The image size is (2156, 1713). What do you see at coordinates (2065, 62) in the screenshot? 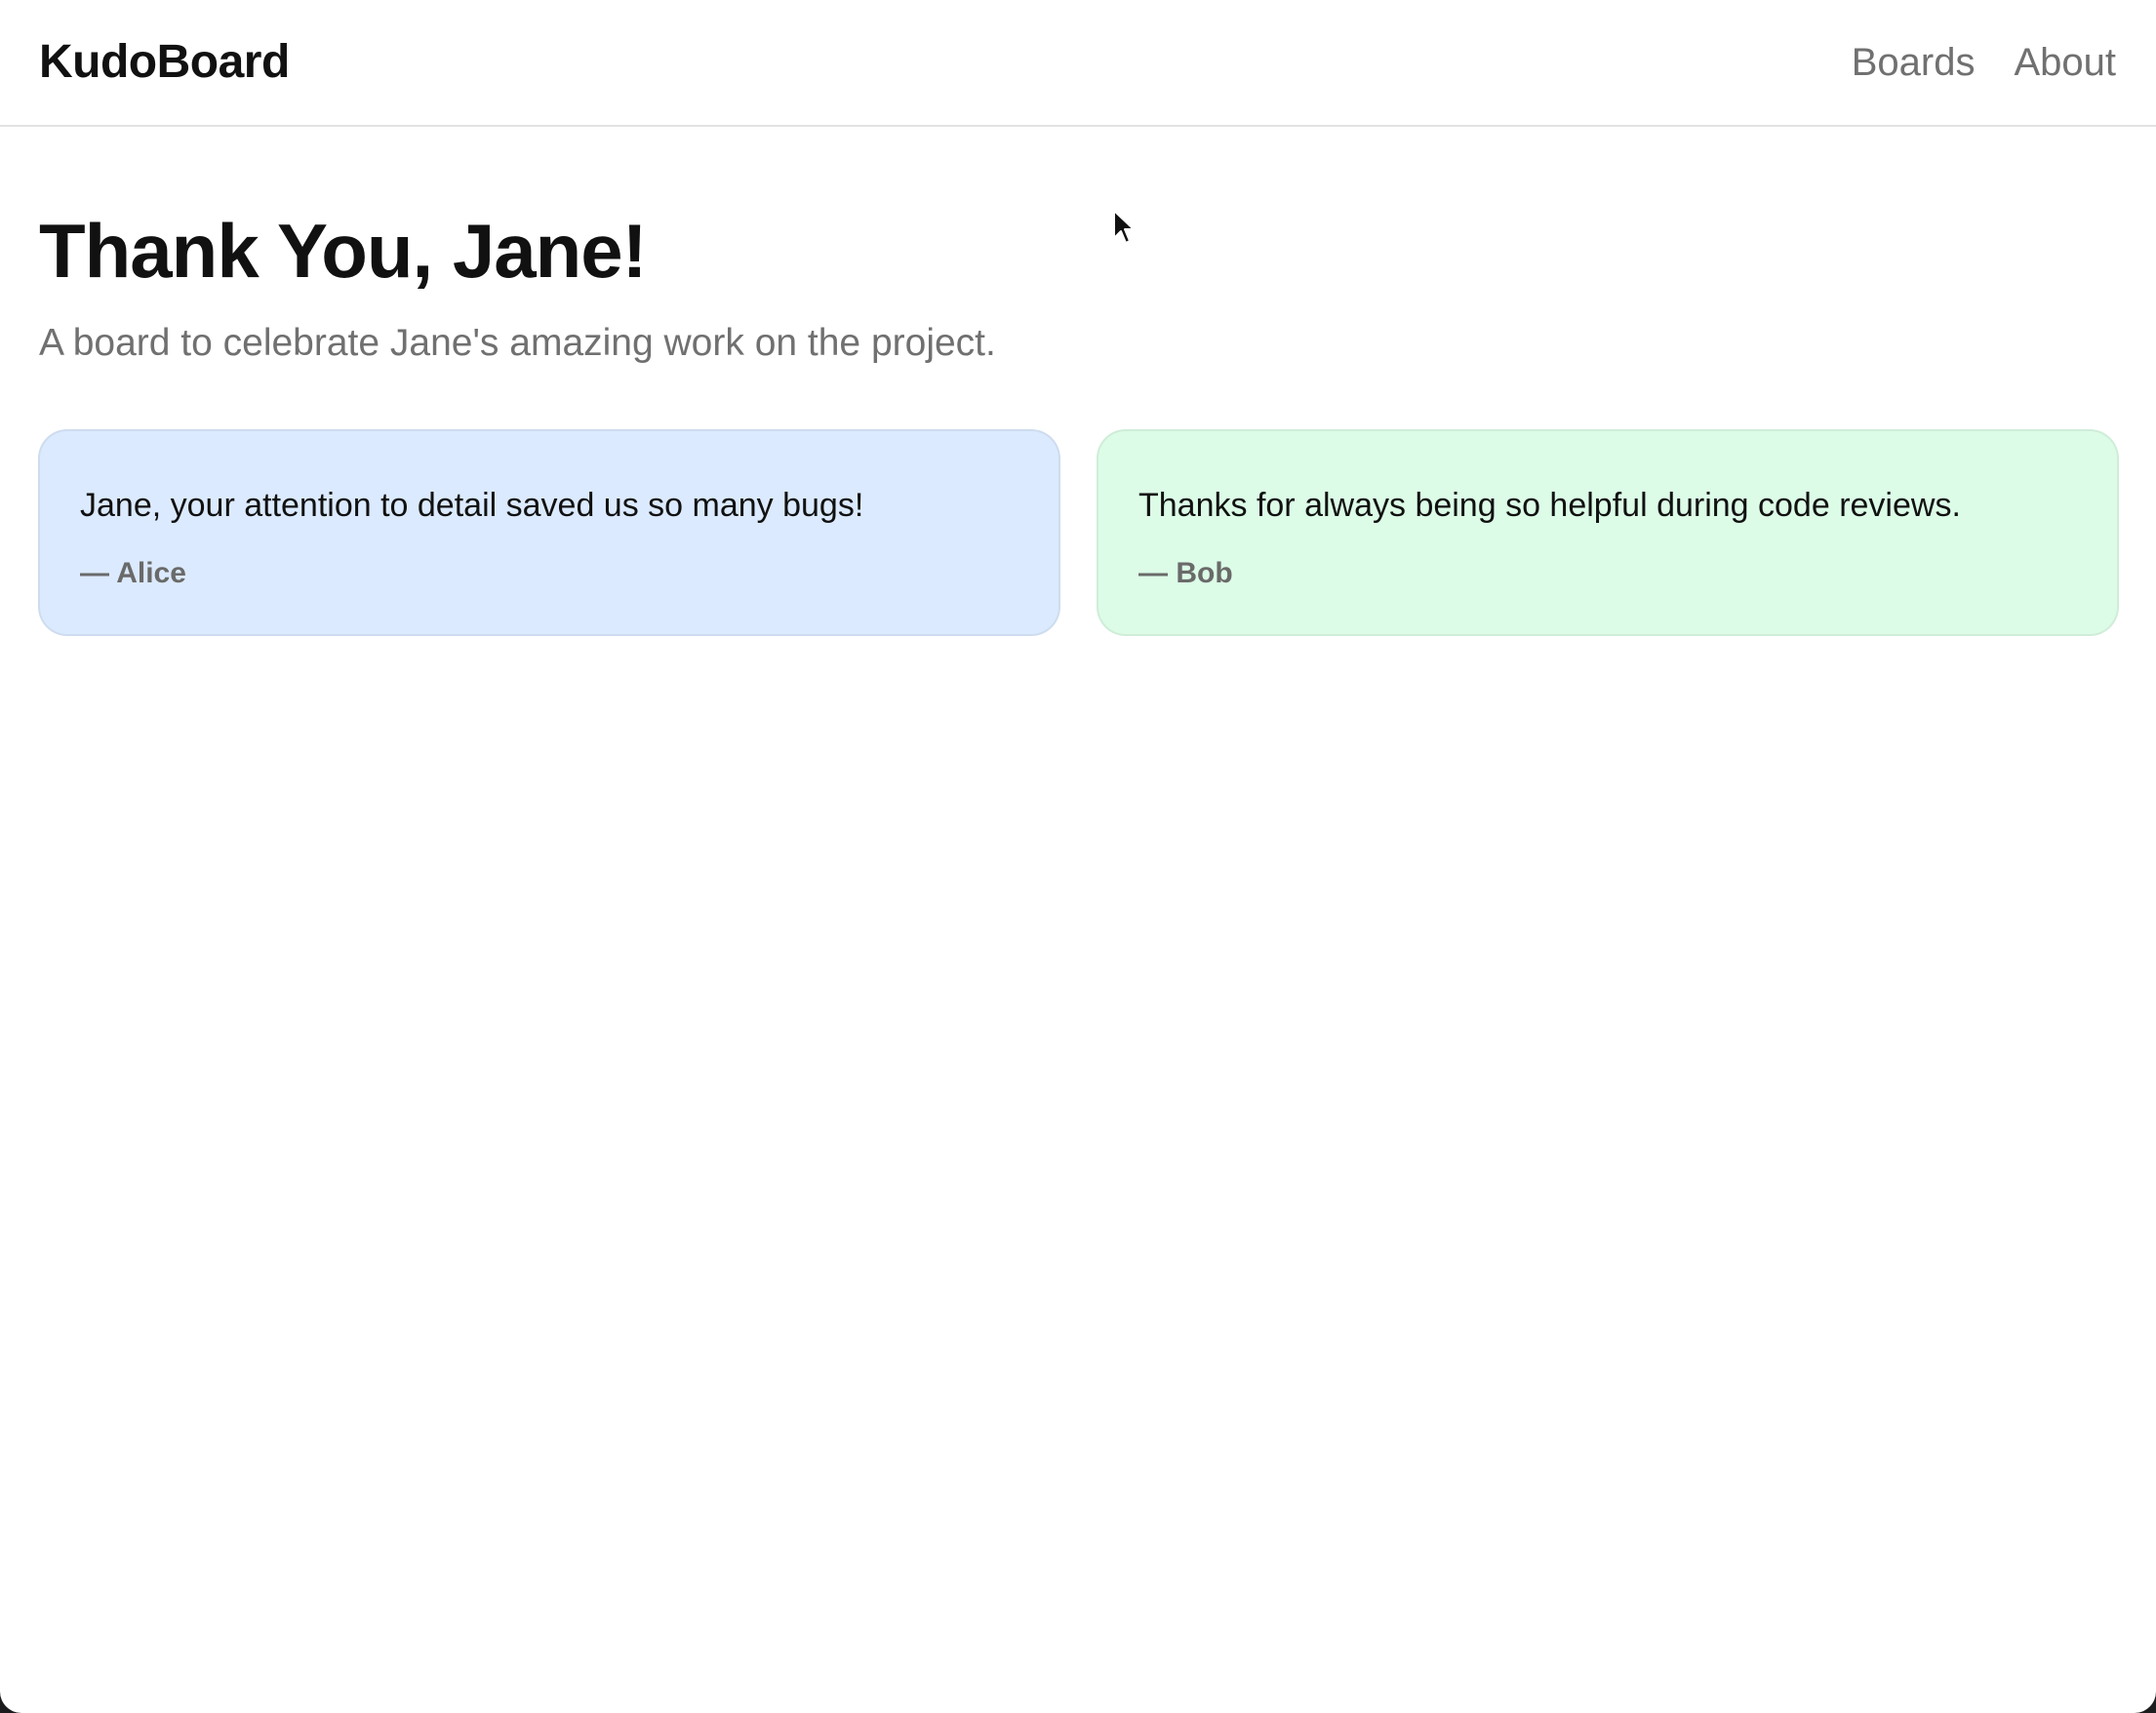
I see `nav-link-about: About` at bounding box center [2065, 62].